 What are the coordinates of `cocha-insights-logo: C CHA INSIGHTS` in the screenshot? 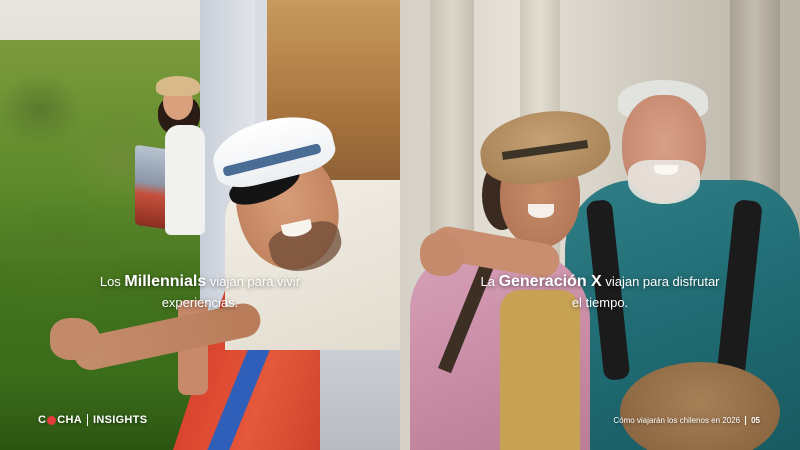 It's located at (92, 420).